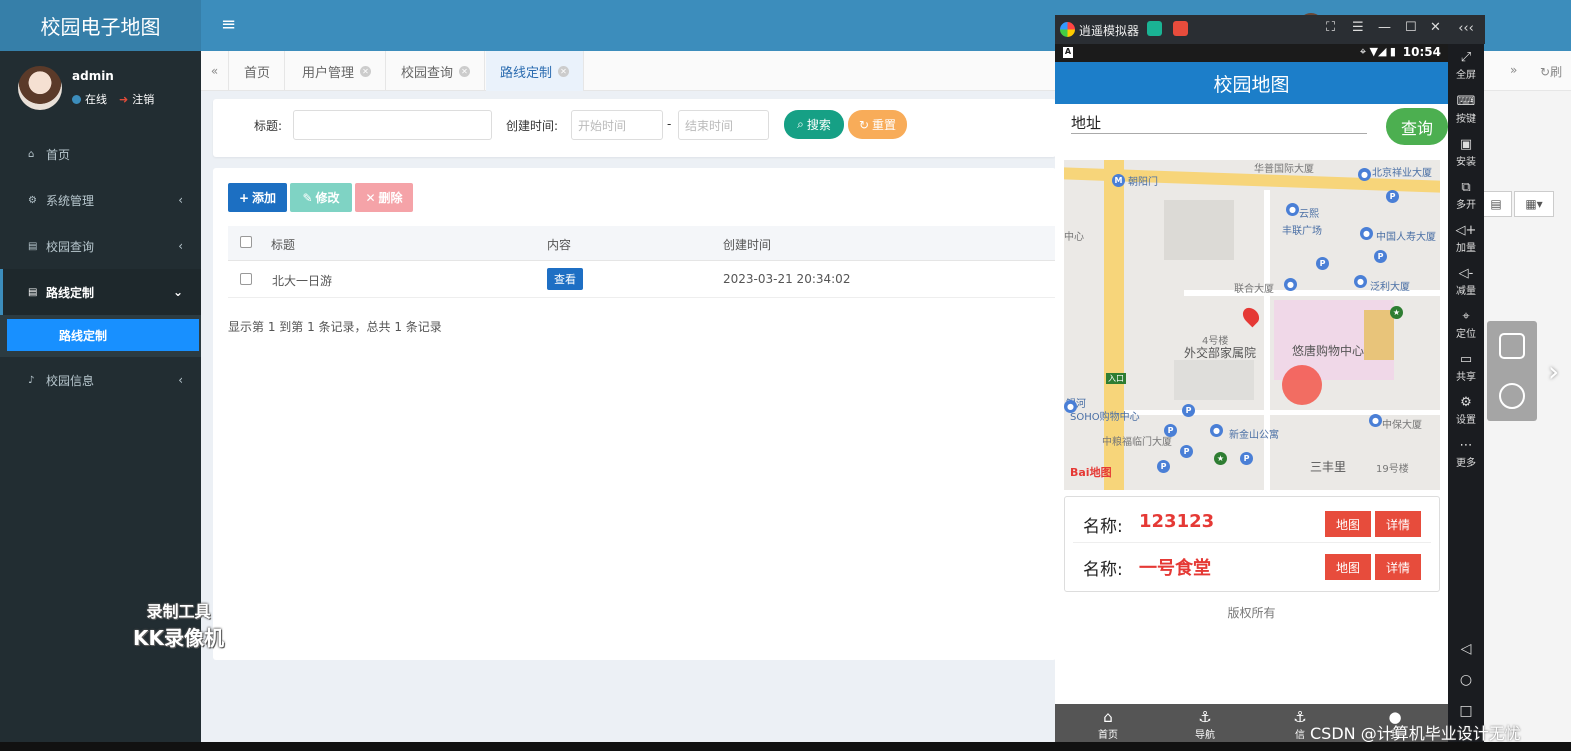 Image resolution: width=1571 pixels, height=751 pixels. I want to click on sidebar-menu: ⌂ 首页 ⚙ 系统管理 ‹ ▤ 校园查询 ‹ ▤ 路线定制 ⌄ 路线定制 ♪ 校园信息 ‹, so click(100, 267).